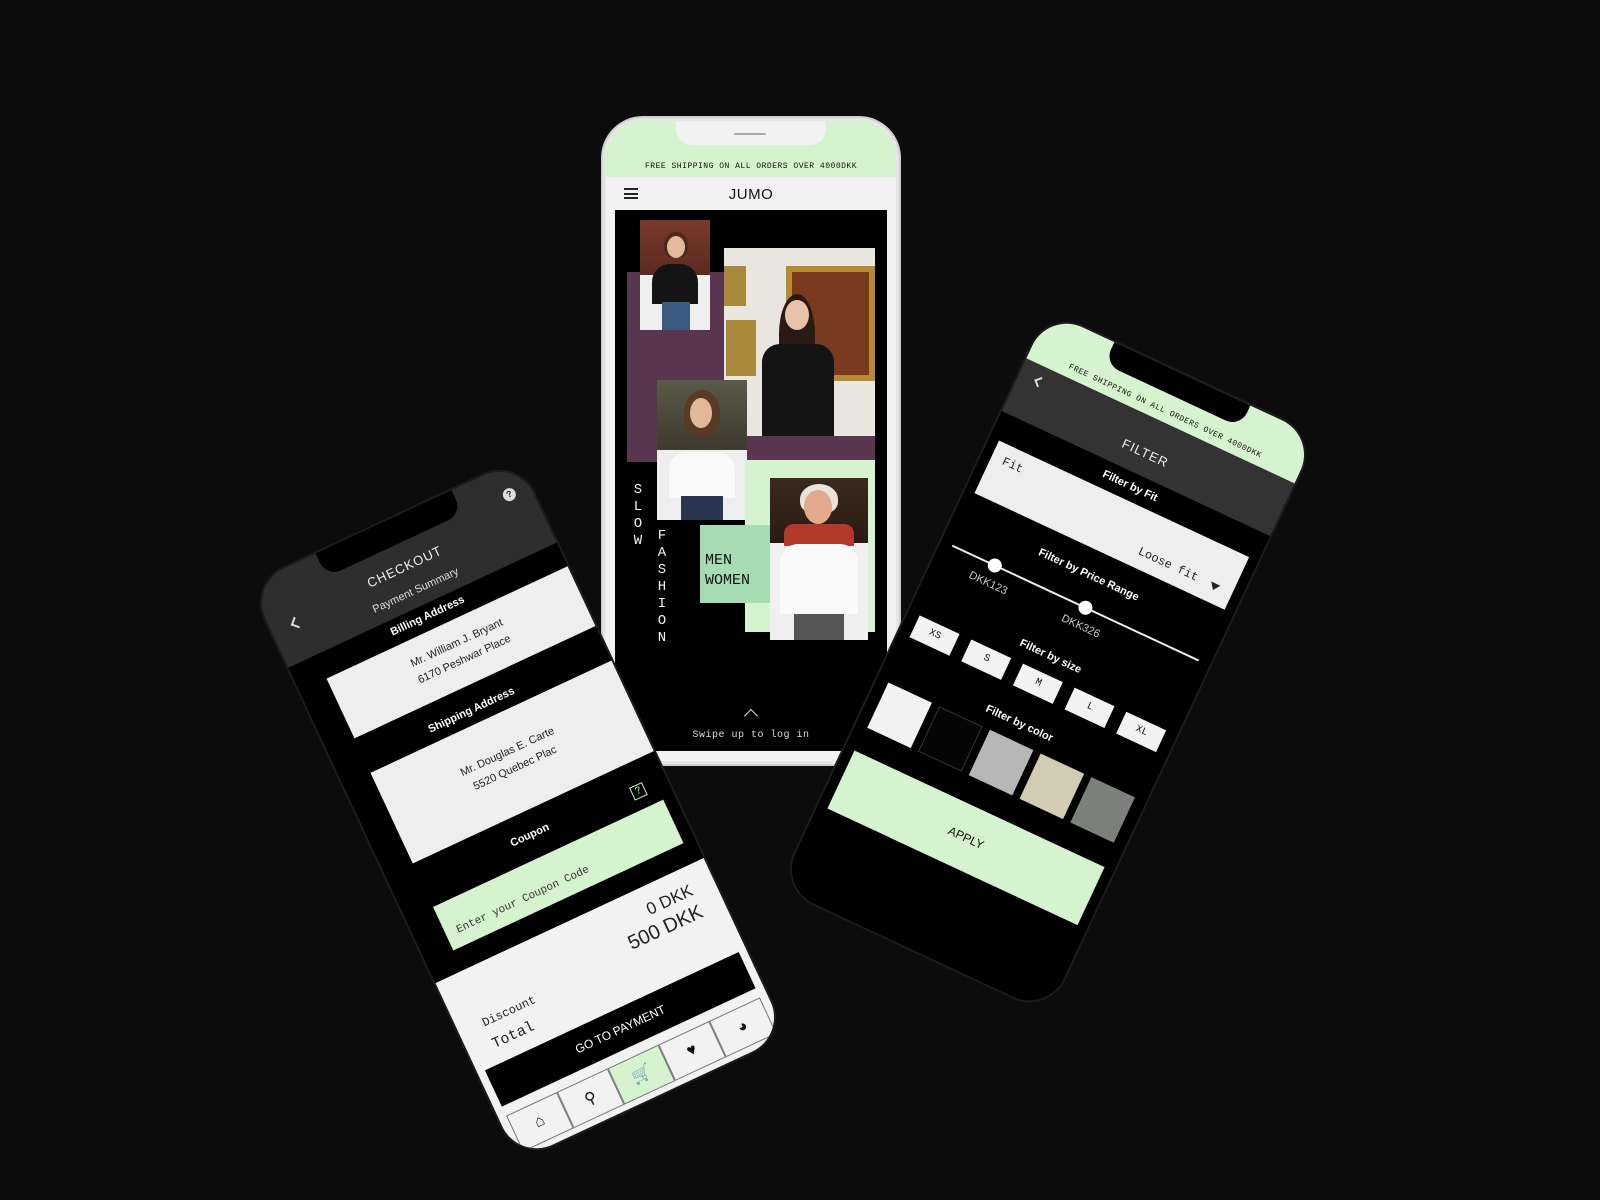 The height and width of the screenshot is (1200, 1600). I want to click on size-option: XS, so click(934, 635).